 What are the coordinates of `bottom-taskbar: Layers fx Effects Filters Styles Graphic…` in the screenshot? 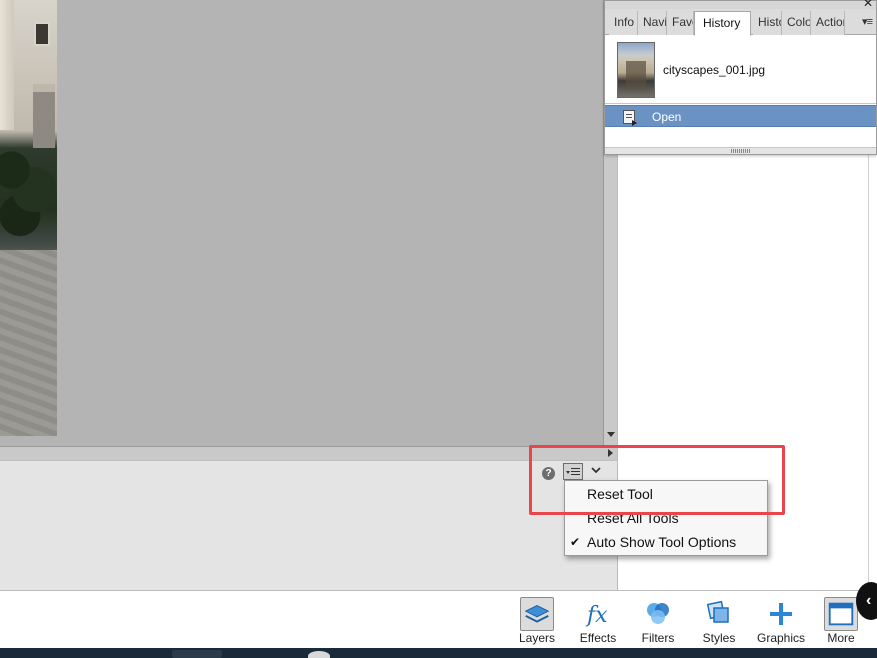 It's located at (438, 619).